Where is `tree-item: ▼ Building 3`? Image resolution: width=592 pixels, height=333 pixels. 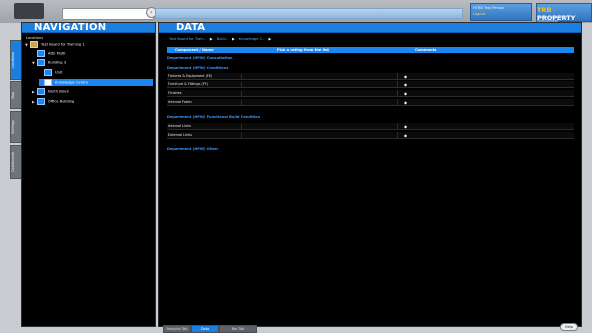 tree-item: ▼ Building 3 is located at coordinates (92, 62).